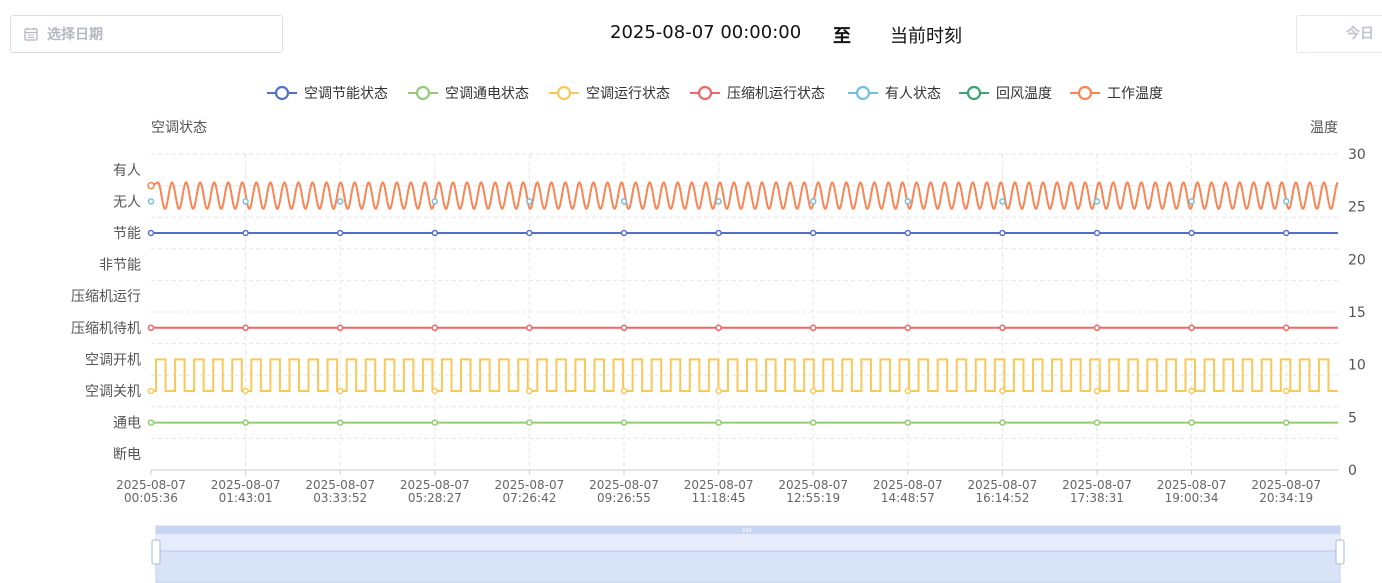  Describe the element at coordinates (1357, 313) in the screenshot. I see `y-right-tick-label: 15` at that location.